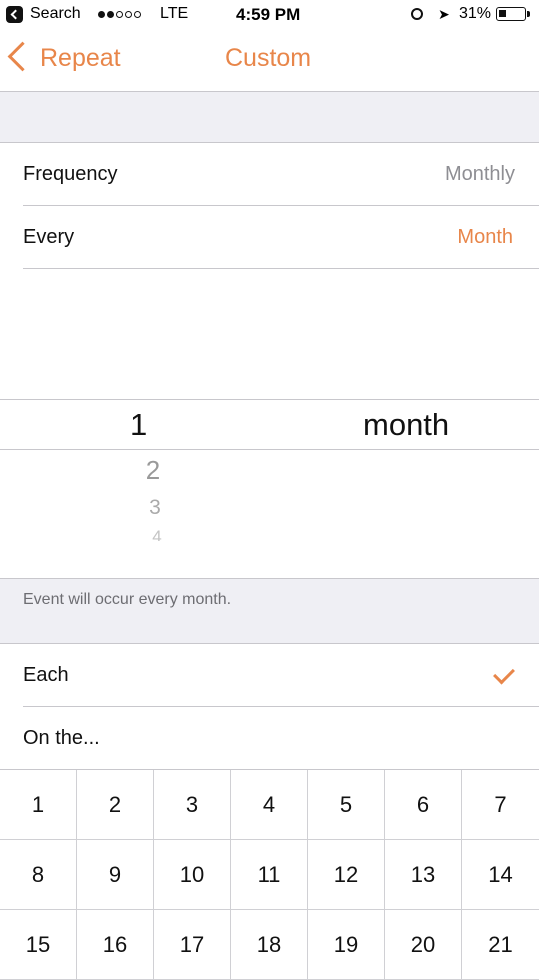  I want to click on day-cell: 11, so click(269, 875).